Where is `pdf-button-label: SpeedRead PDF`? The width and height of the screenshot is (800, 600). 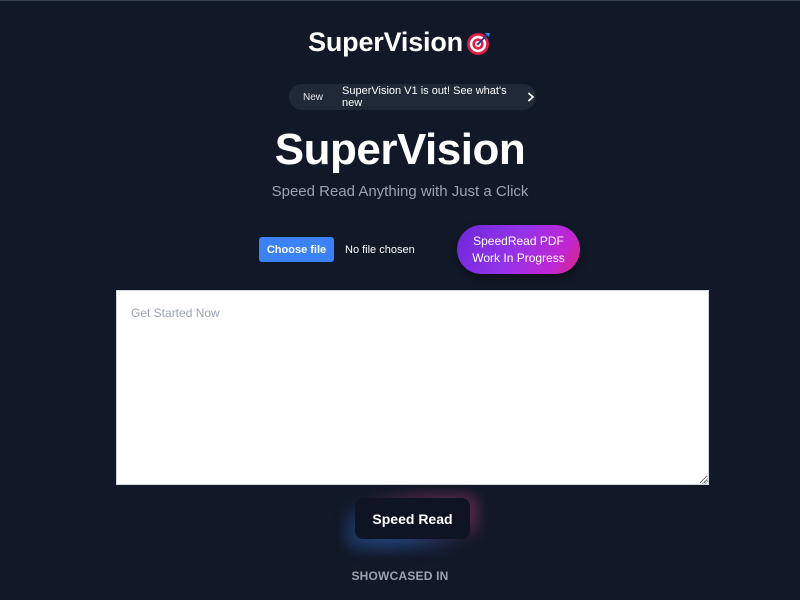
pdf-button-label: SpeedRead PDF is located at coordinates (518, 240).